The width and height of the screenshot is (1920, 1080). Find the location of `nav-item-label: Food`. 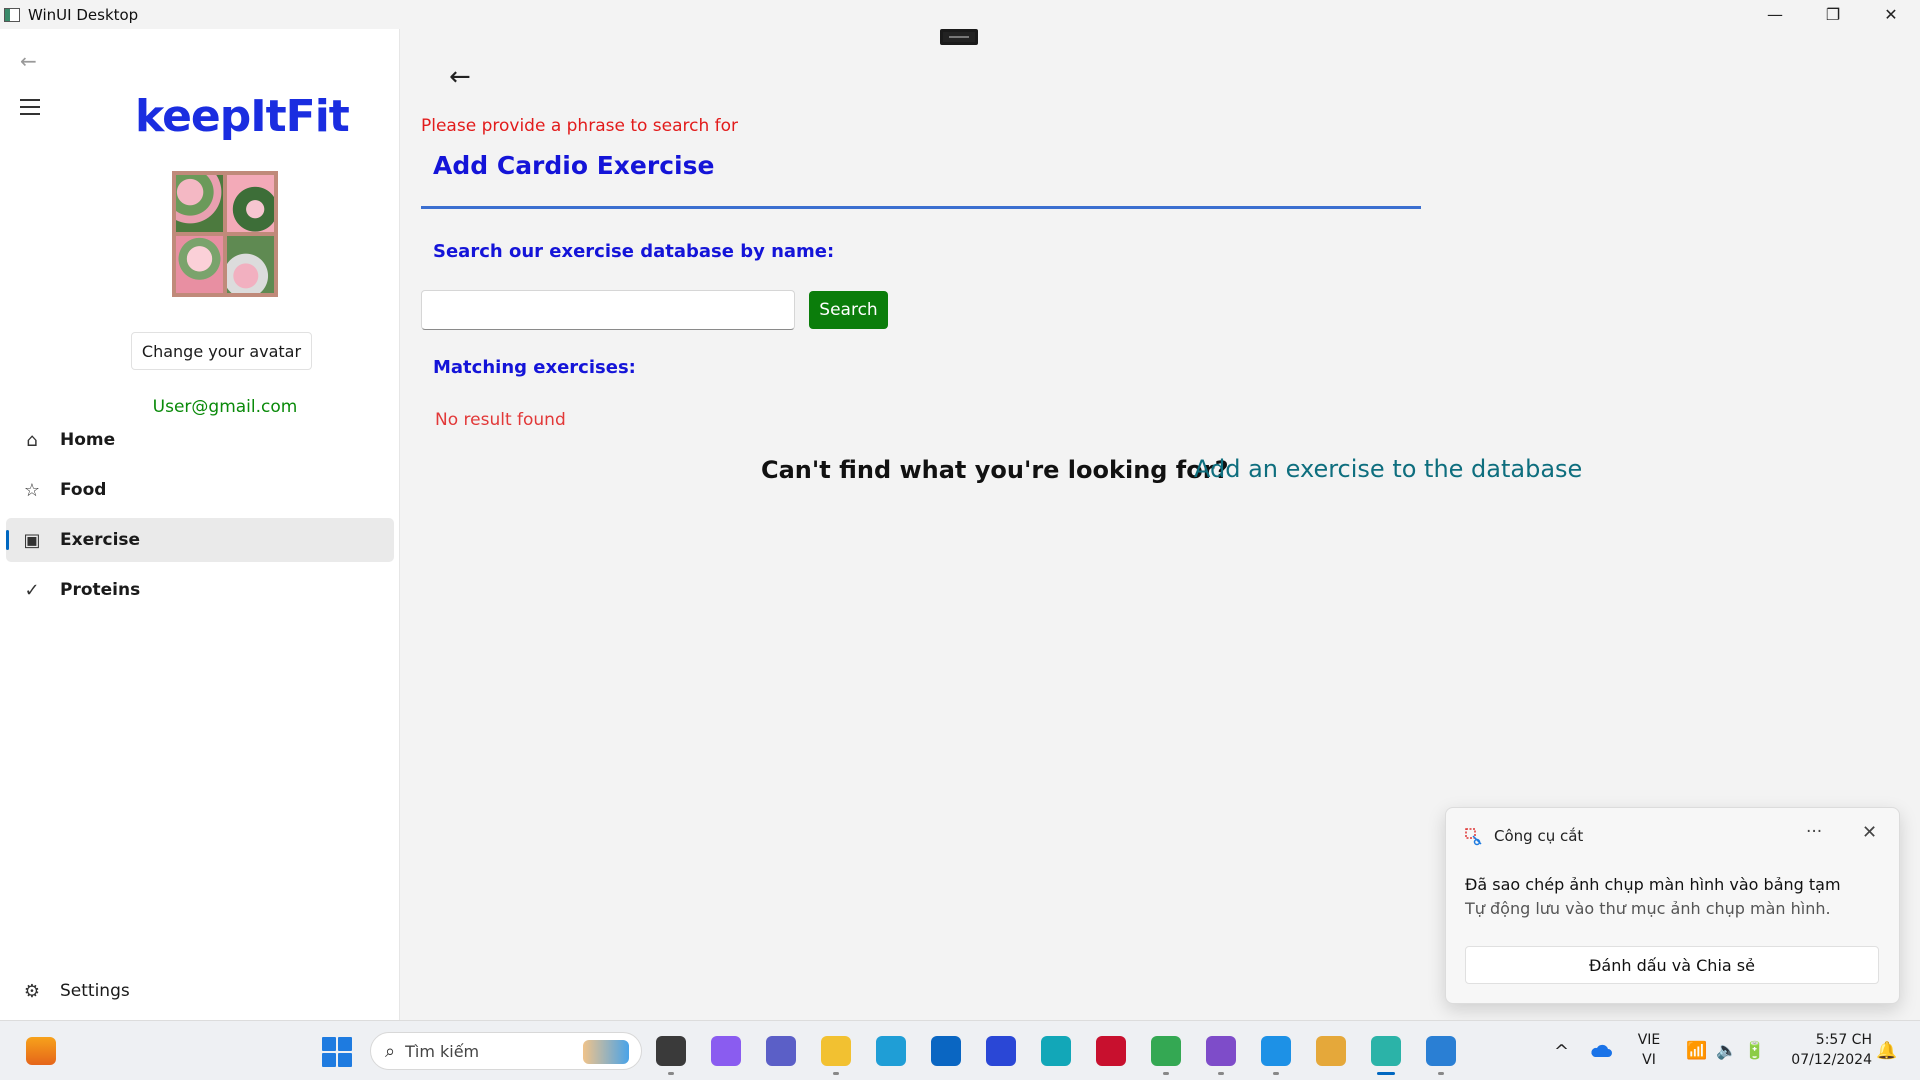

nav-item-label: Food is located at coordinates (83, 490).